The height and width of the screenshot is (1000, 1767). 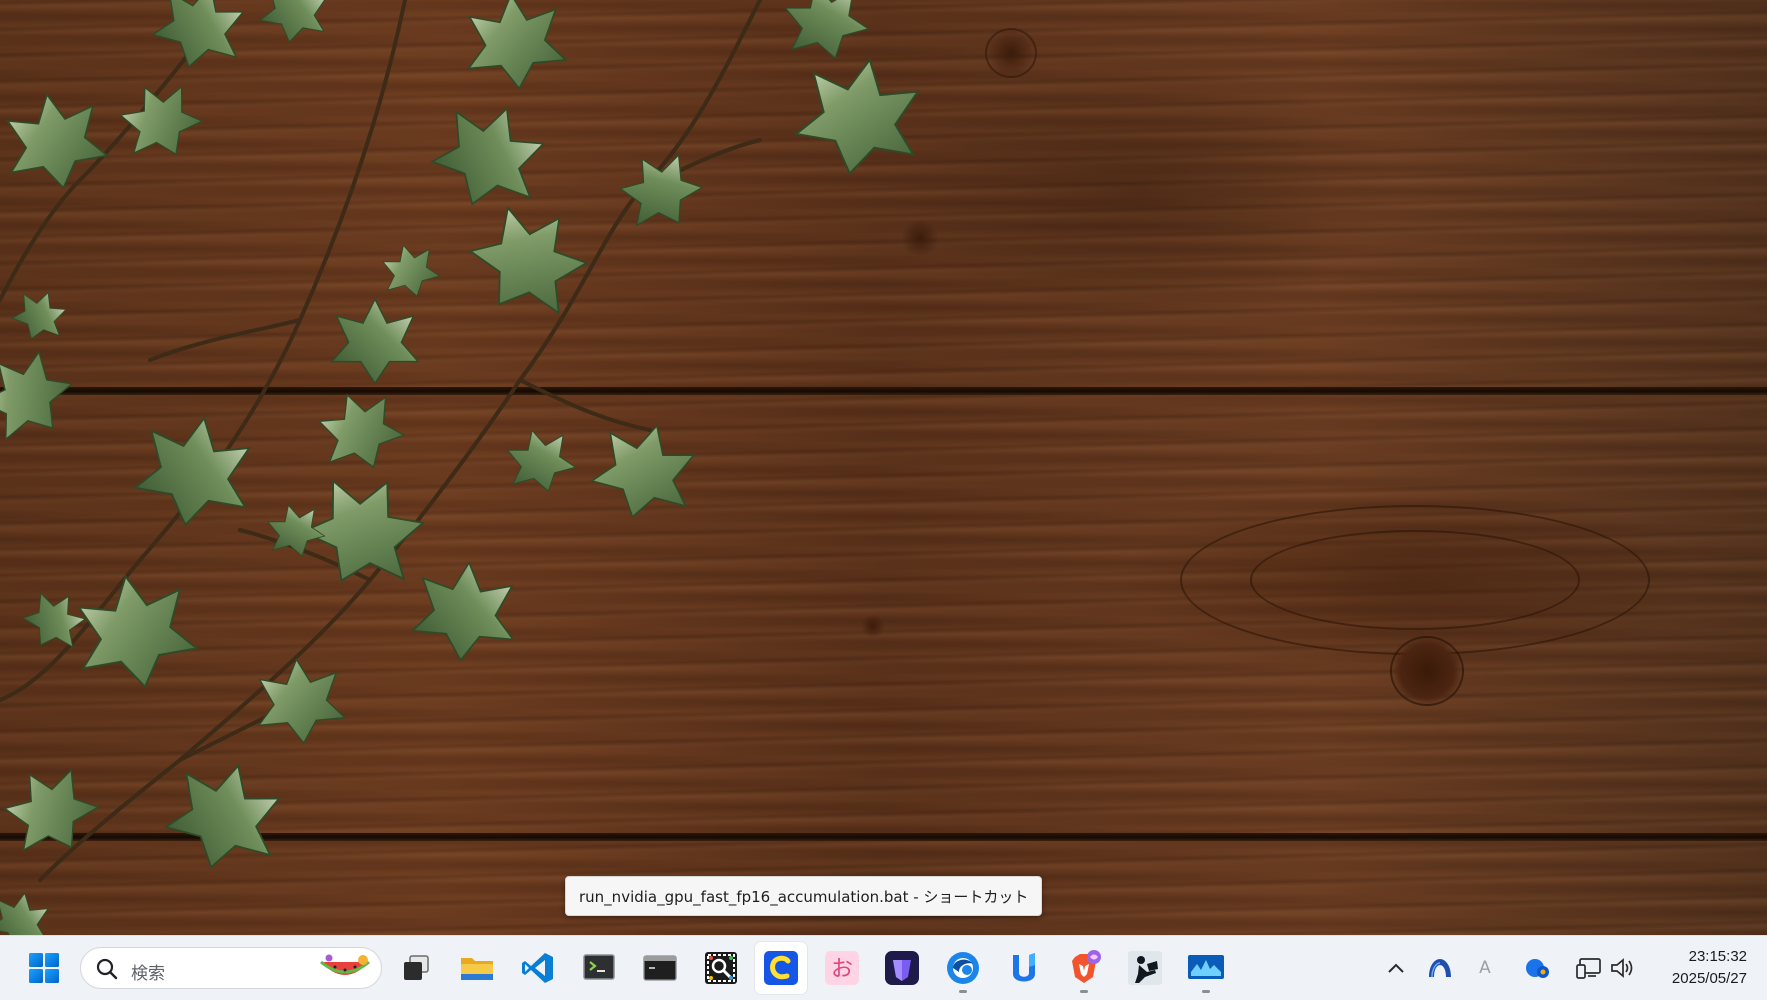 I want to click on wood-knot-ring, so click(x=1415, y=580).